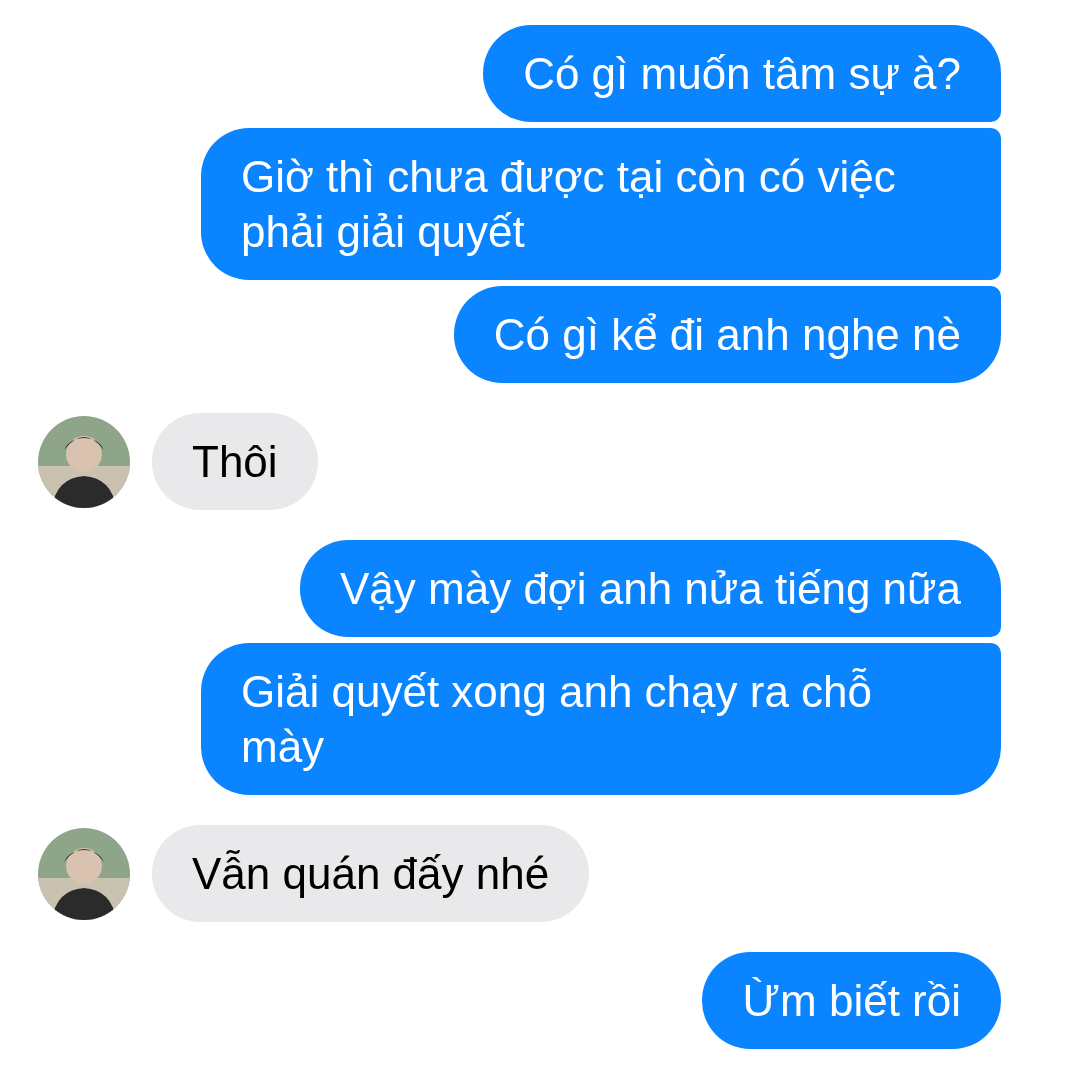  Describe the element at coordinates (235, 461) in the screenshot. I see `received-message: Thôi` at that location.